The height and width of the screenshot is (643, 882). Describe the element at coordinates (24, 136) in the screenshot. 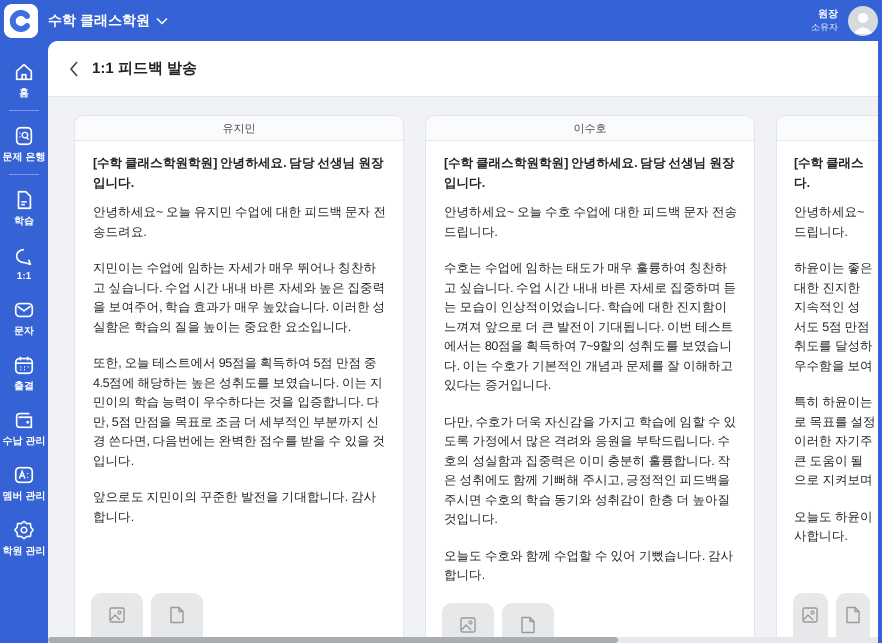

I see `document-search-icon` at that location.